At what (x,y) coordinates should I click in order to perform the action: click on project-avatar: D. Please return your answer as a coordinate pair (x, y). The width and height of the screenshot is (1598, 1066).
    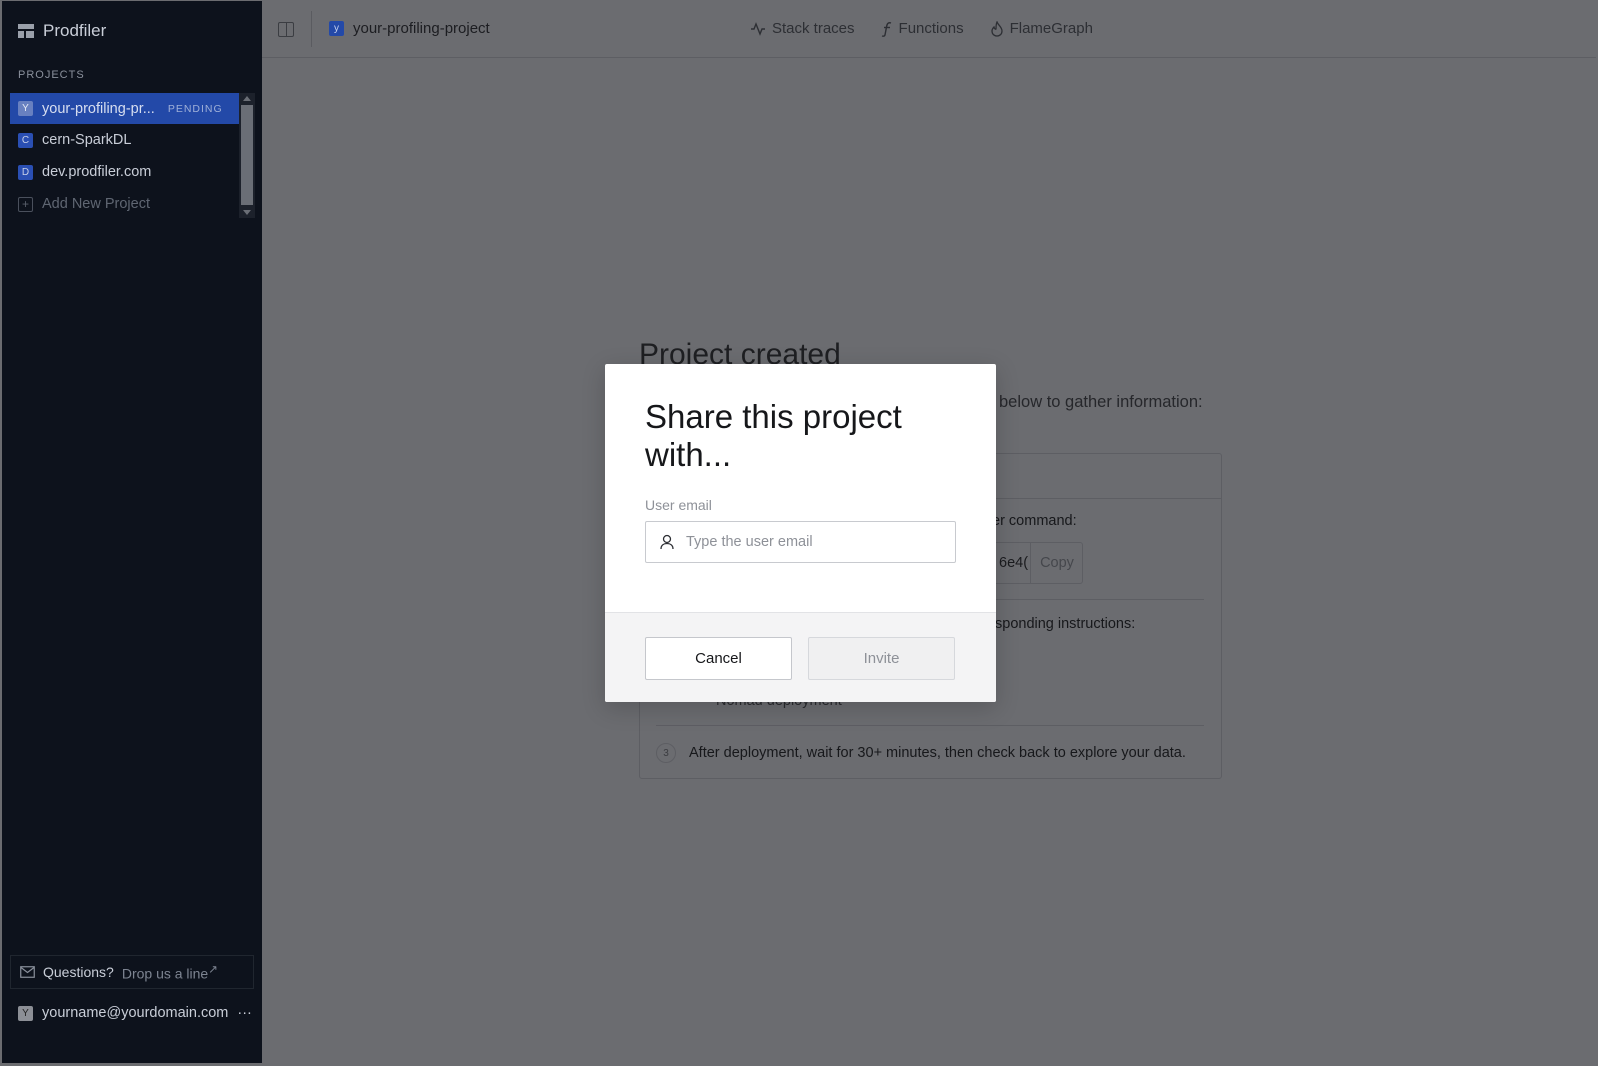
    Looking at the image, I should click on (25, 172).